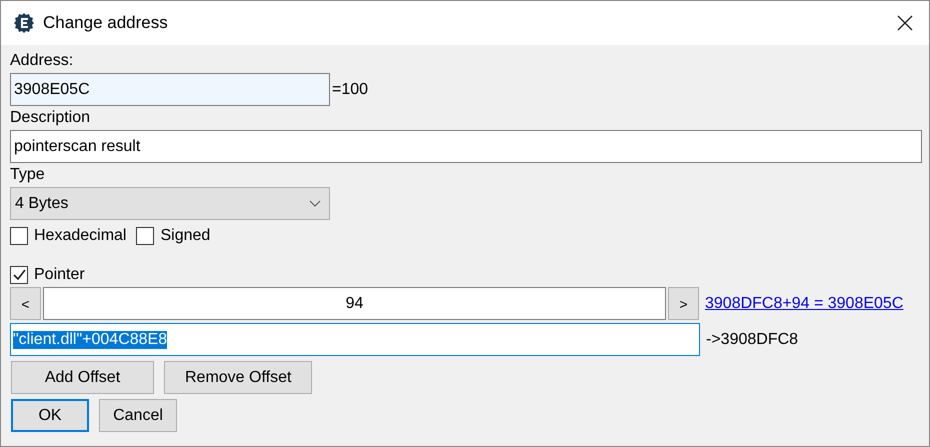 The image size is (930, 447). Describe the element at coordinates (683, 303) in the screenshot. I see `next-button: >` at that location.